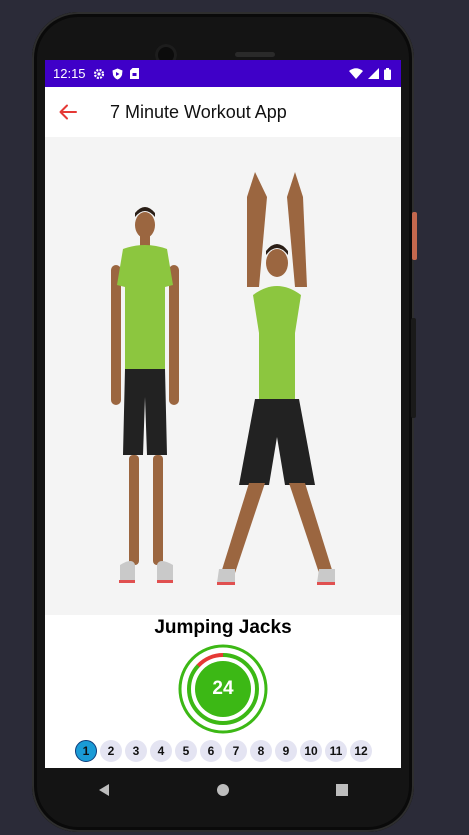 The width and height of the screenshot is (469, 835). I want to click on wifi-icon, so click(356, 73).